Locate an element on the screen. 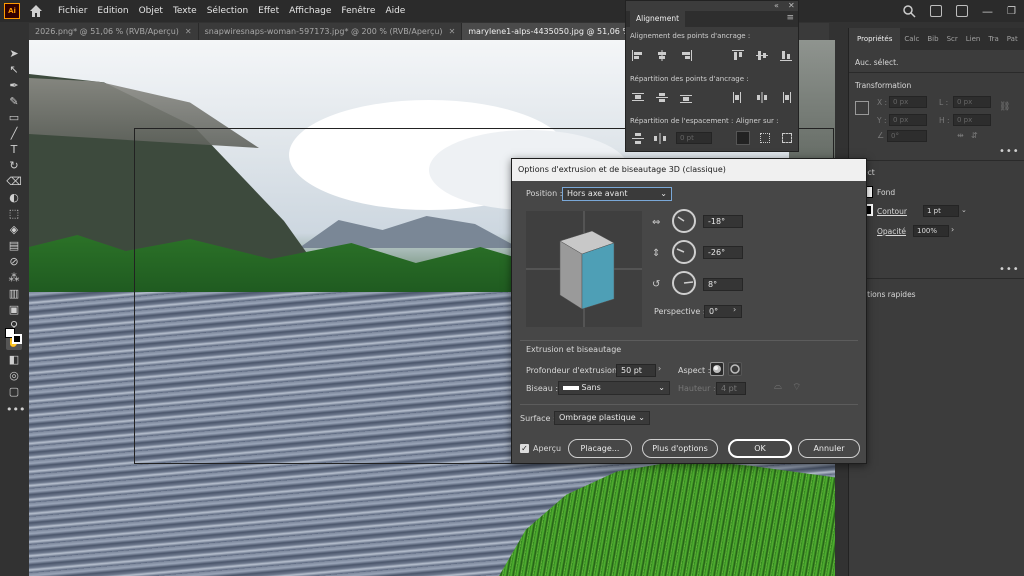 The width and height of the screenshot is (1024, 576). menu-objet: Objet is located at coordinates (151, 11).